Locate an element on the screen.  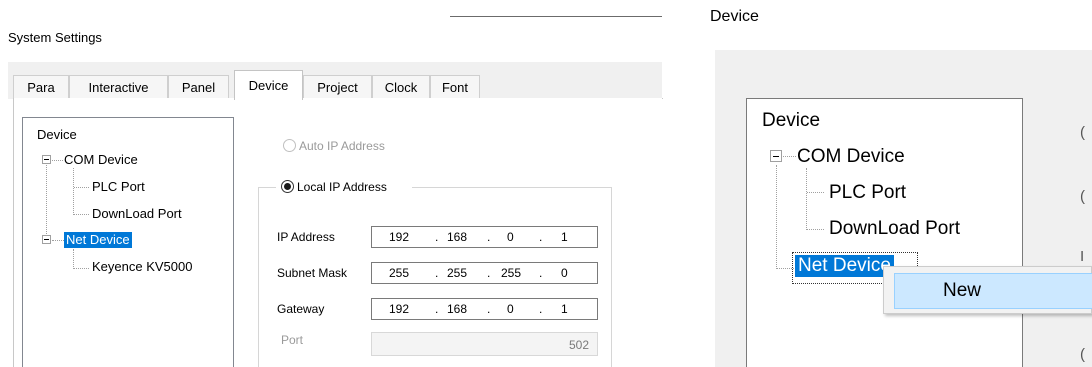
auto-ip-radio is located at coordinates (289, 145).